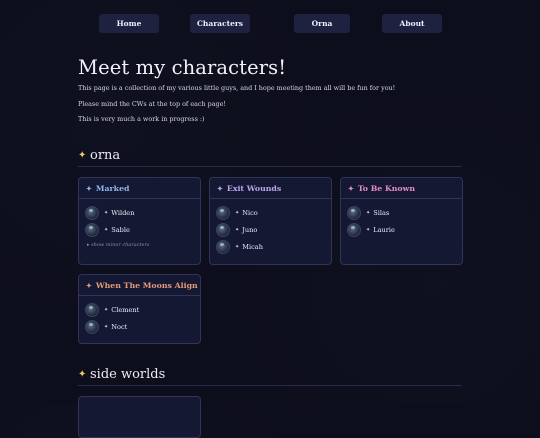 Image resolution: width=540 pixels, height=438 pixels. What do you see at coordinates (270, 23) in the screenshot?
I see `top-nav: Home Characters Orna About` at bounding box center [270, 23].